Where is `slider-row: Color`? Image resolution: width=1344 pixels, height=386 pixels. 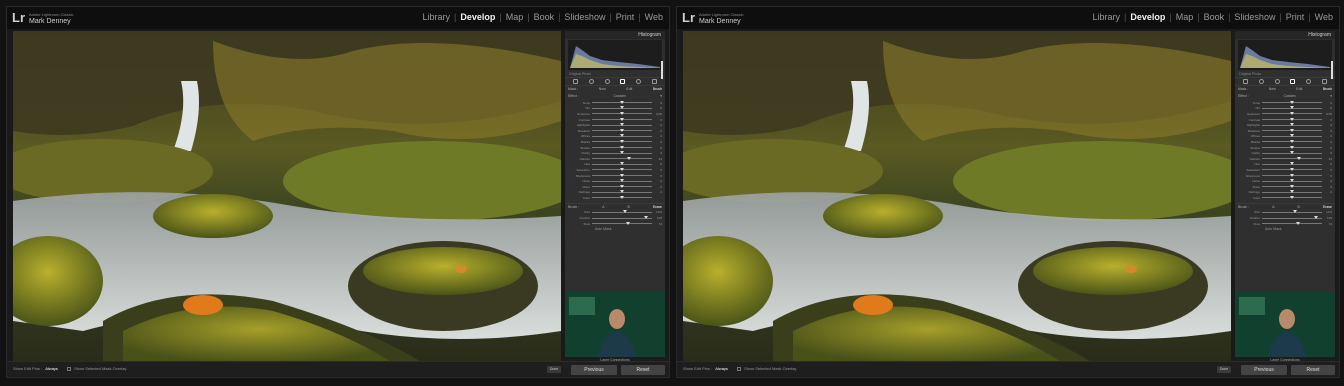 slider-row: Color is located at coordinates (615, 198).